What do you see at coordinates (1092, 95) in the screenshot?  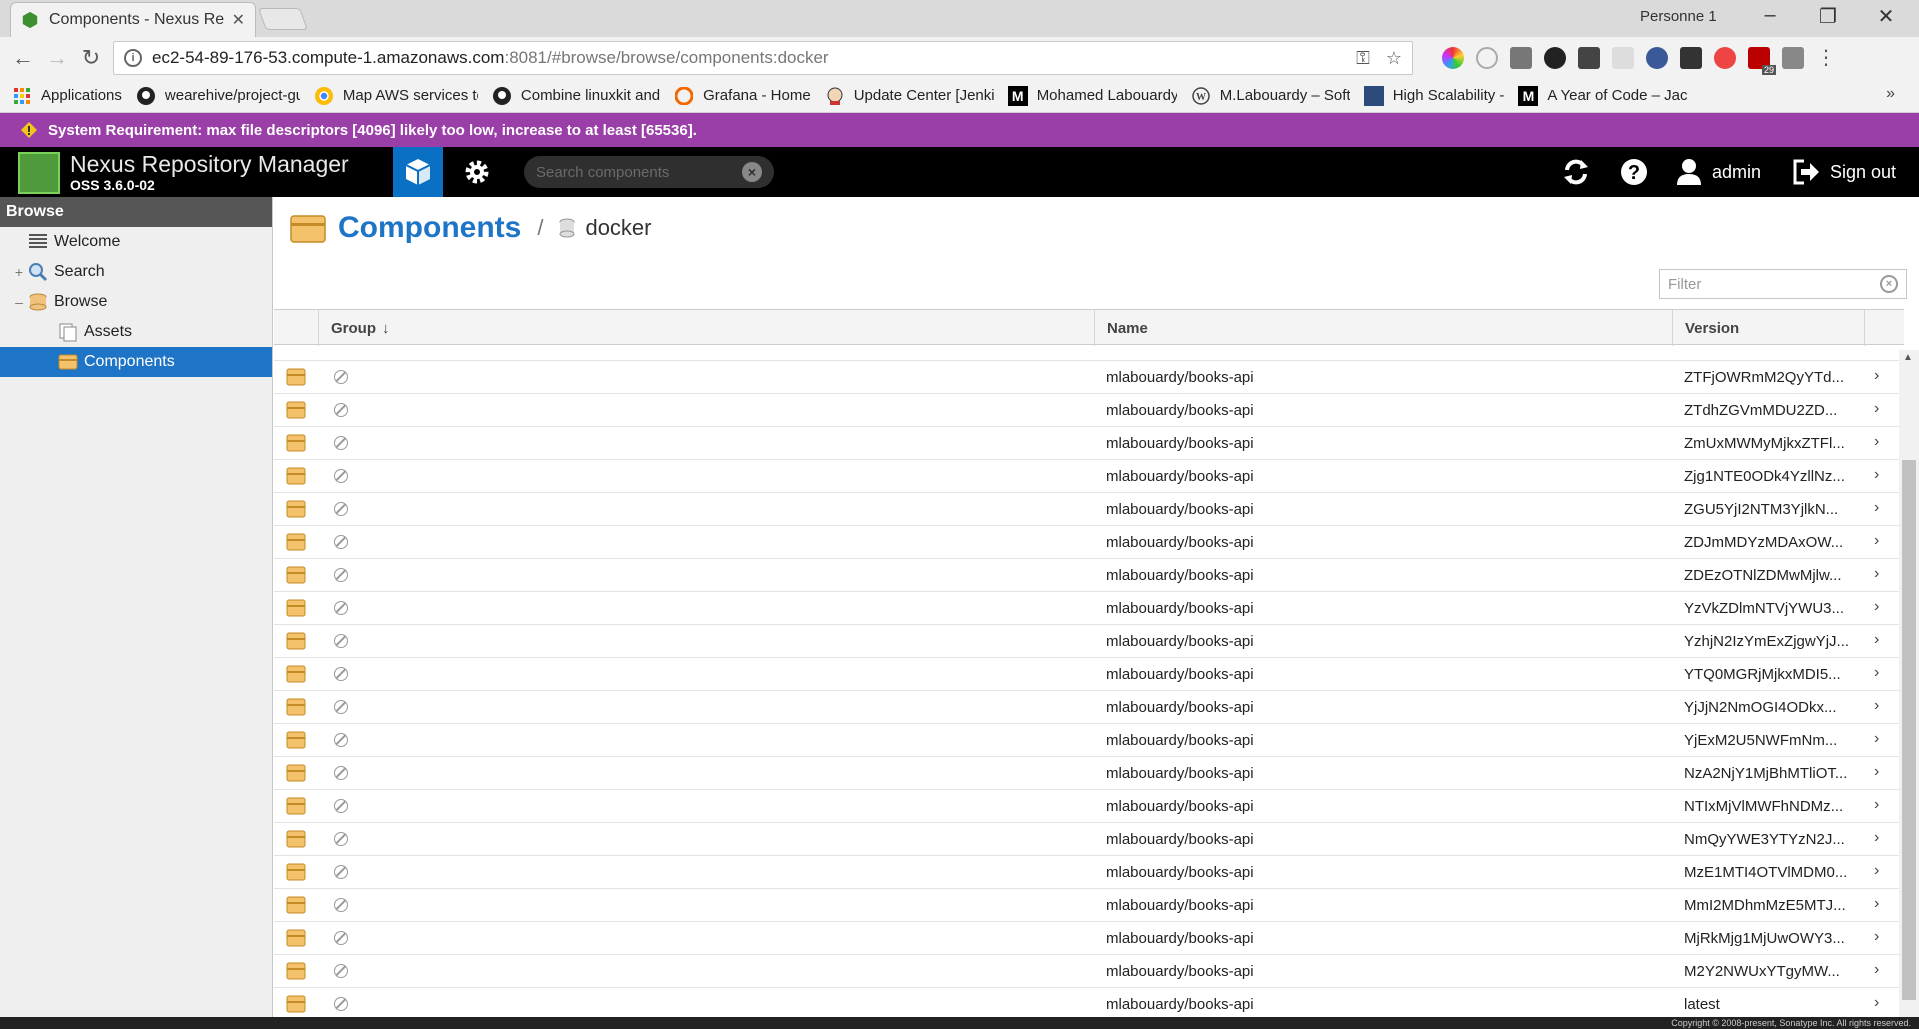 I see `bookmark-mohamed-labouardy: M Mohamed Labouardy` at bounding box center [1092, 95].